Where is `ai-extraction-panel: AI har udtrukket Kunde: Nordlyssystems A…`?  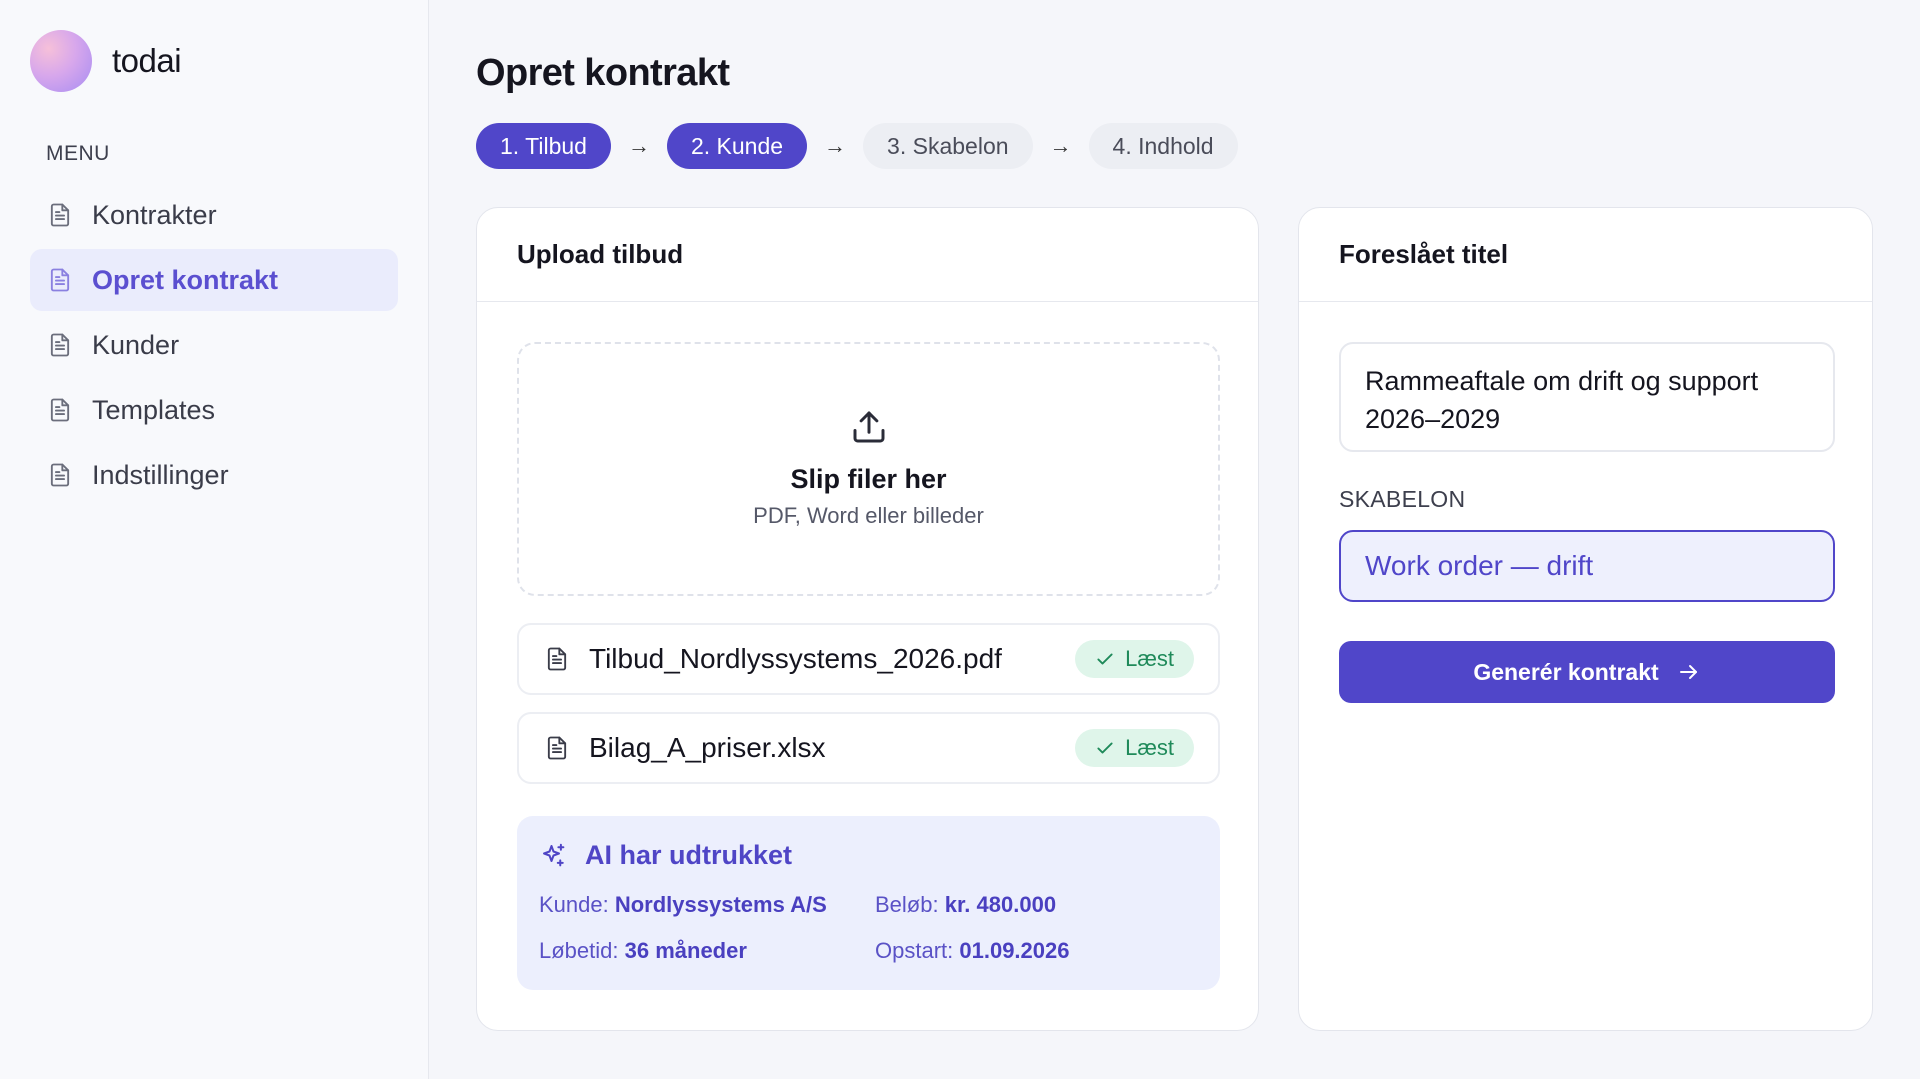 ai-extraction-panel: AI har udtrukket Kunde: Nordlyssystems A… is located at coordinates (868, 903).